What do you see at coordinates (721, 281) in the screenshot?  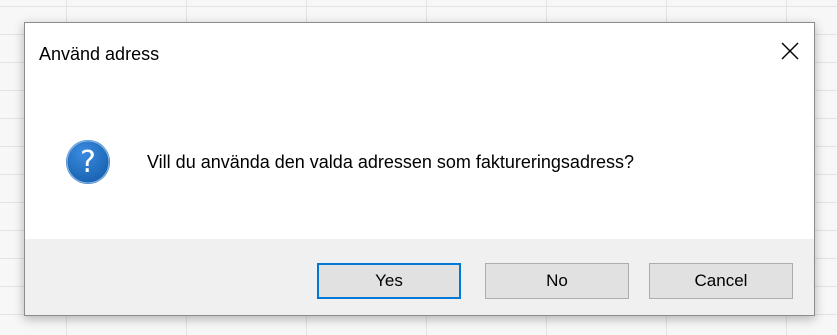 I see `cancel-button: Cancel` at bounding box center [721, 281].